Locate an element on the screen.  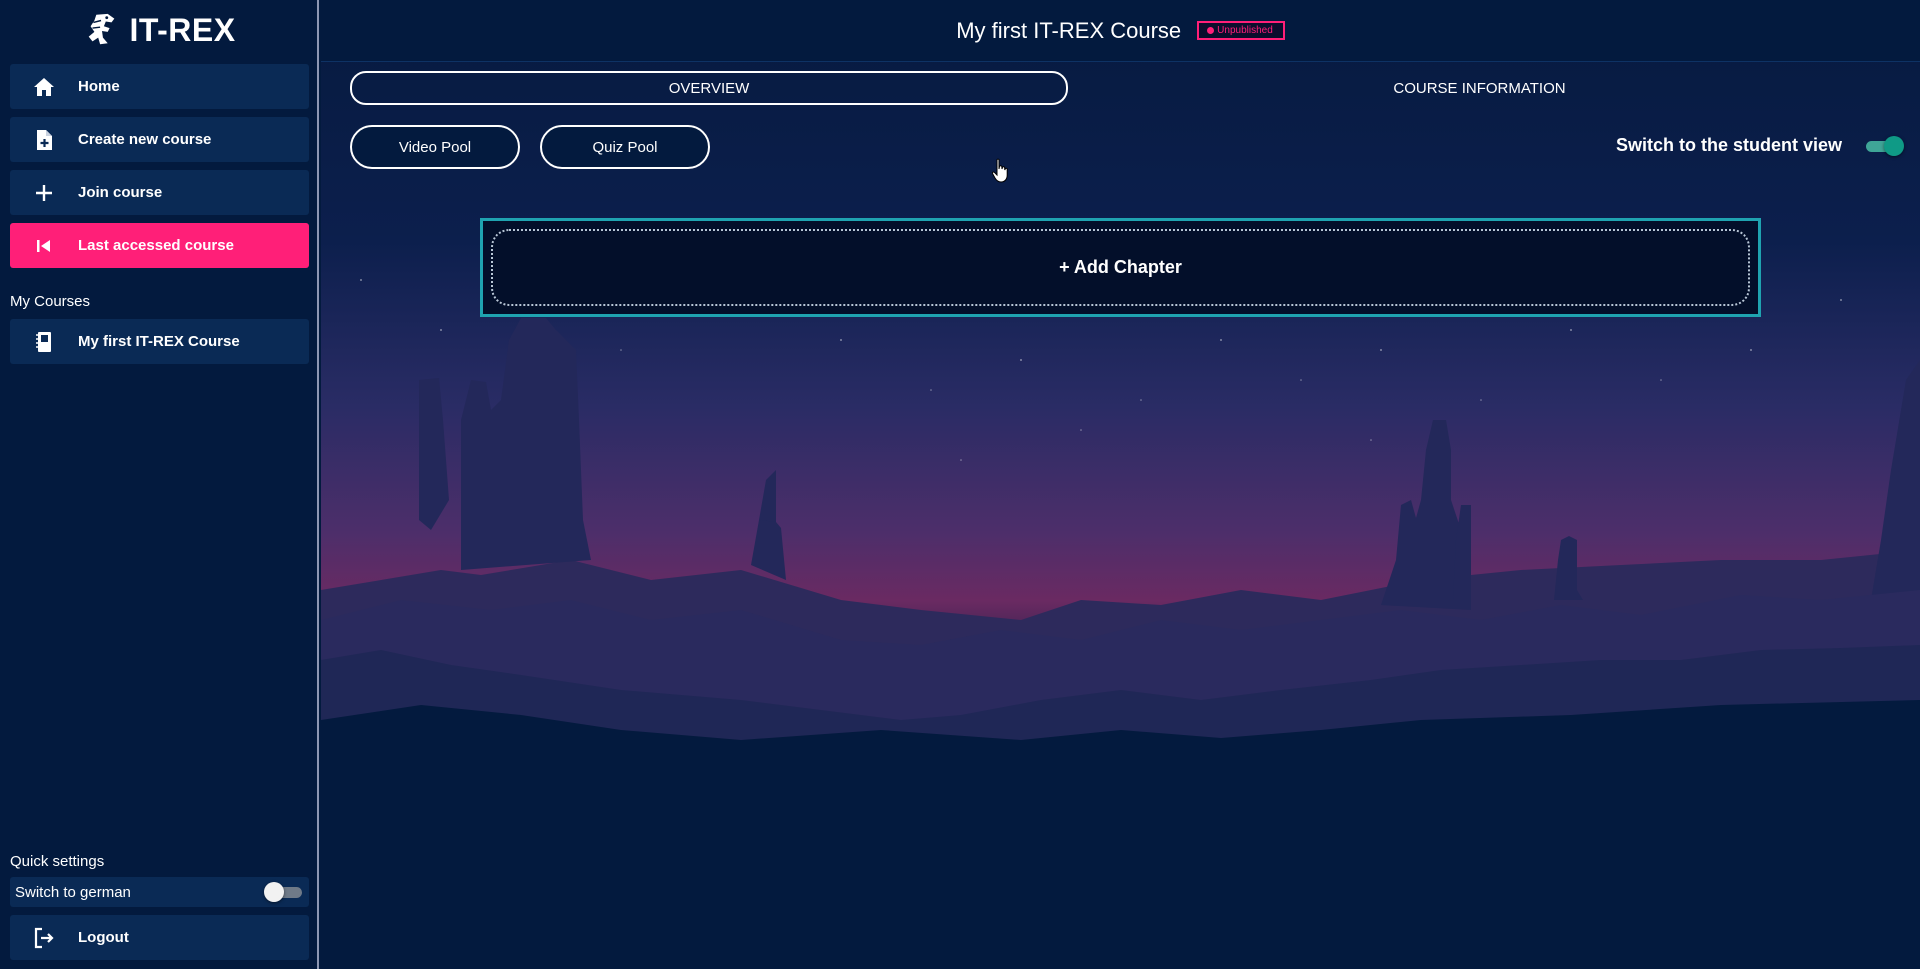
logout-button: Logout is located at coordinates (159, 937).